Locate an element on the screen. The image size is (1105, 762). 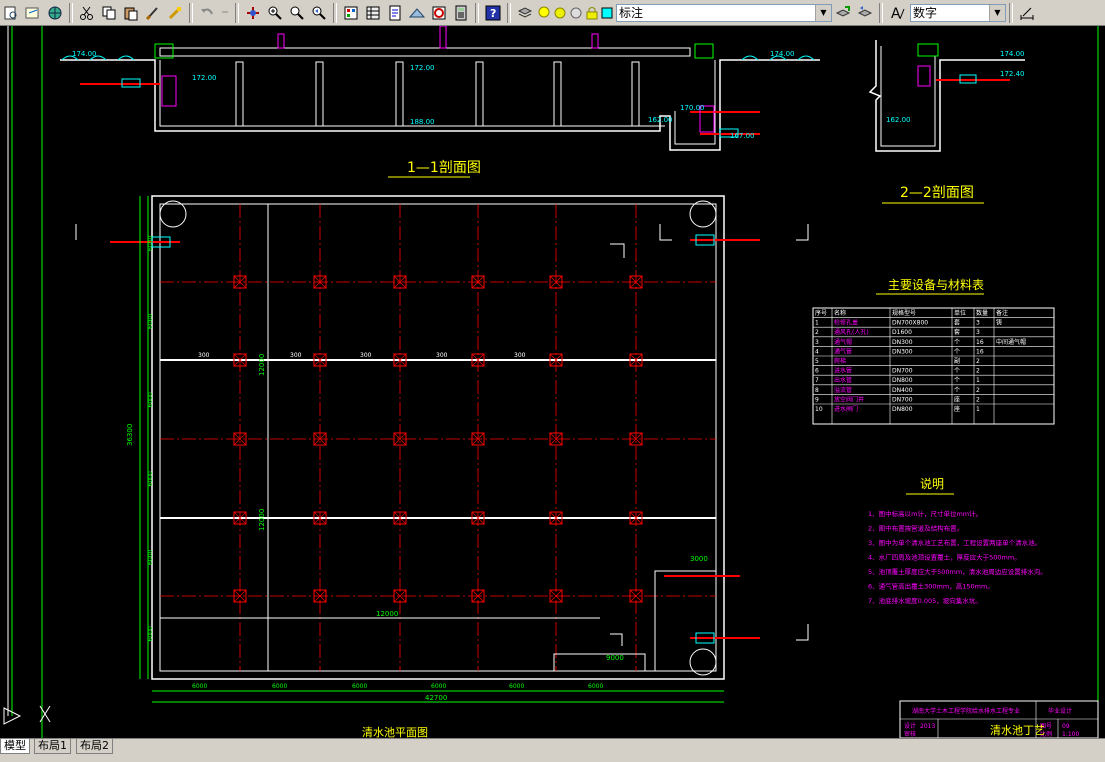
note-line: 6、通气管高出覆土300mm，高150mm。 is located at coordinates (931, 586).